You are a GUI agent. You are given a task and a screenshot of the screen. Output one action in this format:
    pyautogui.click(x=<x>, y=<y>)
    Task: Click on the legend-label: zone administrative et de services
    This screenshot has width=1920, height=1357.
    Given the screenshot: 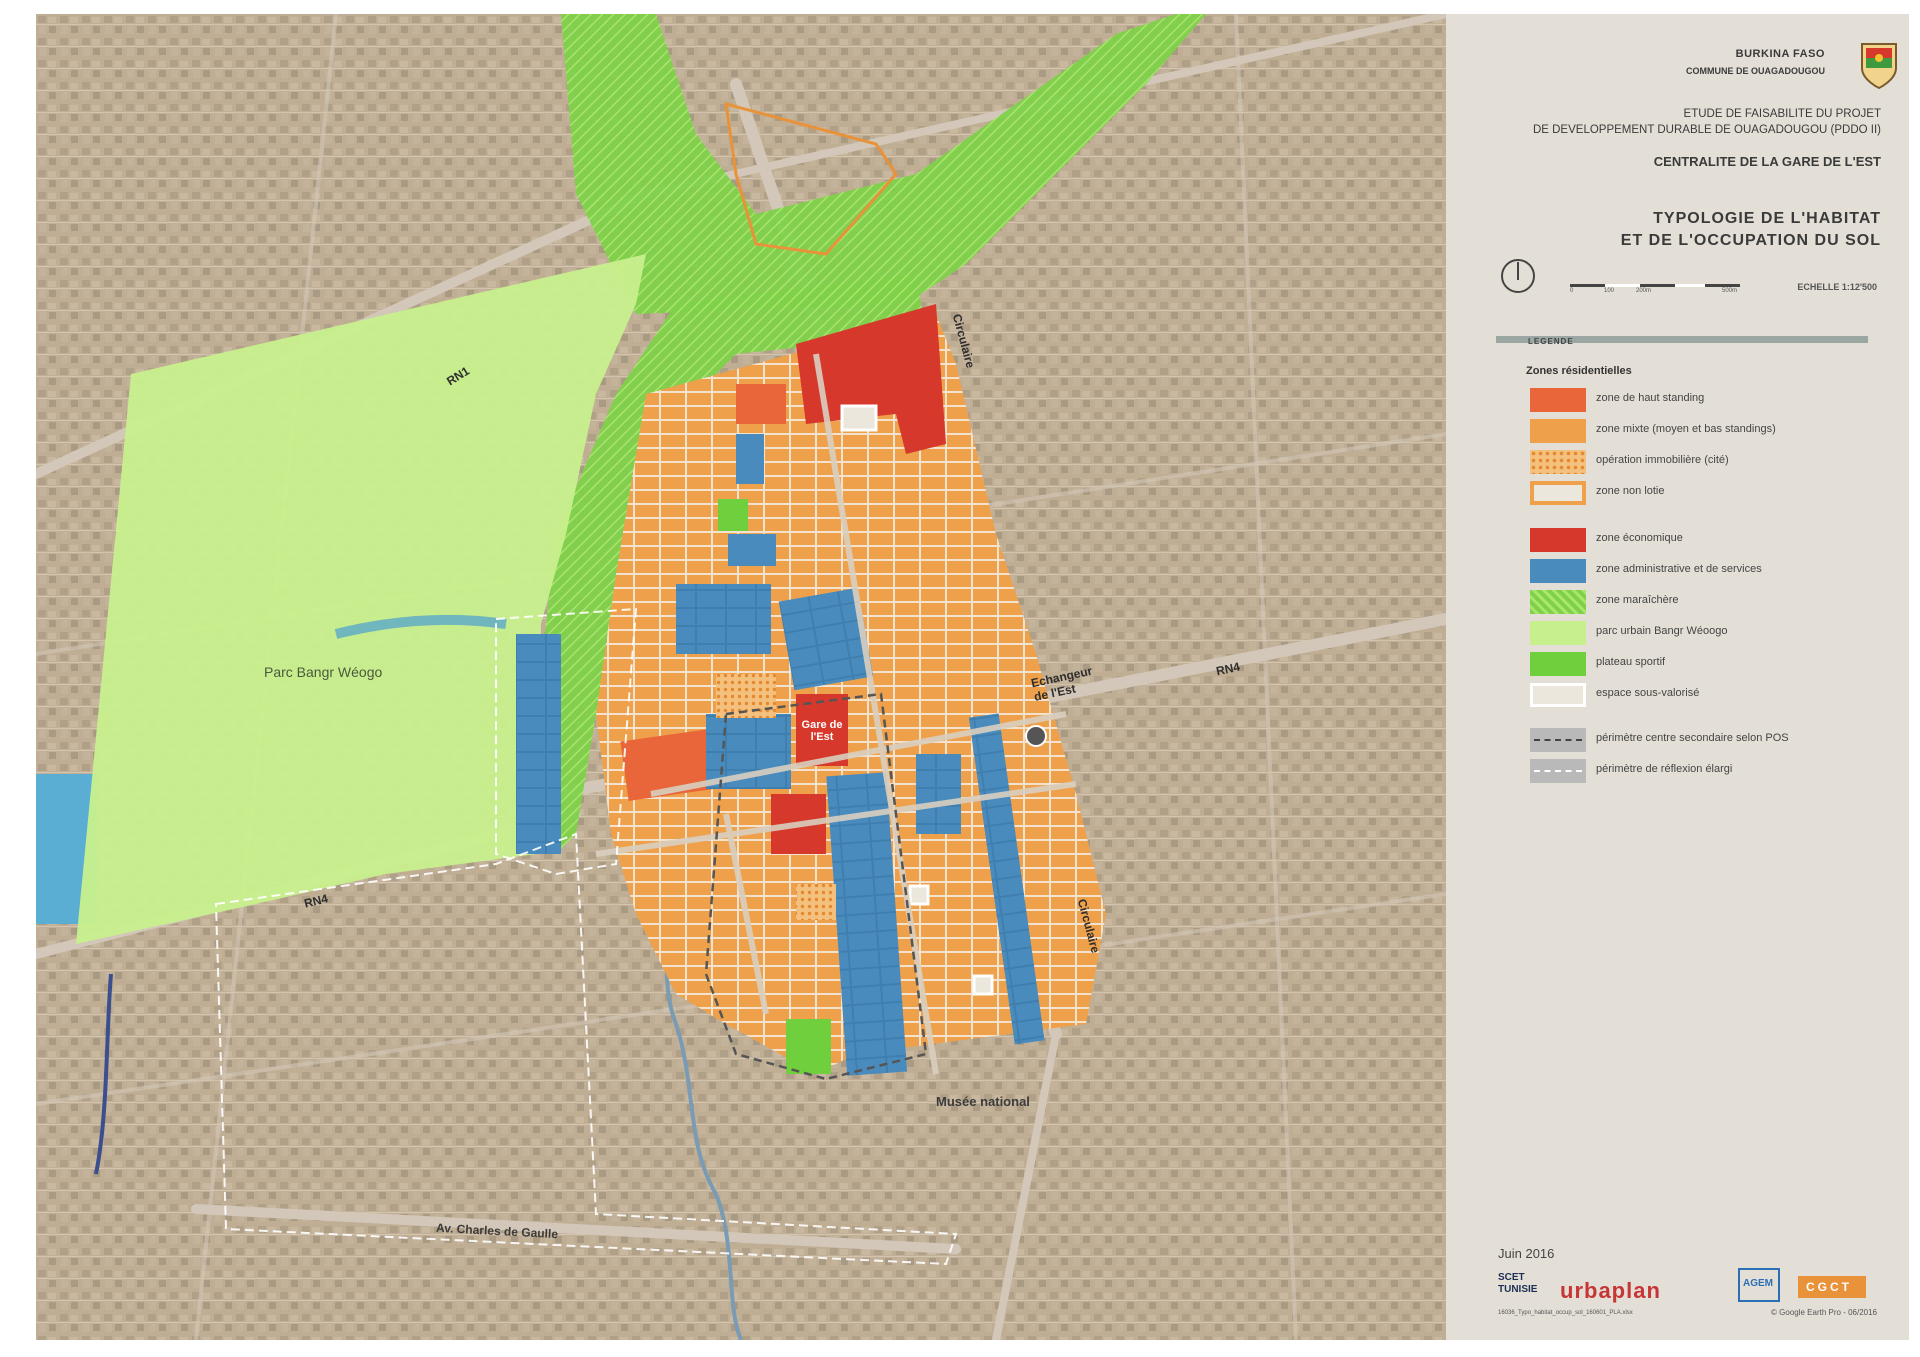 What is the action you would take?
    pyautogui.click(x=1679, y=569)
    